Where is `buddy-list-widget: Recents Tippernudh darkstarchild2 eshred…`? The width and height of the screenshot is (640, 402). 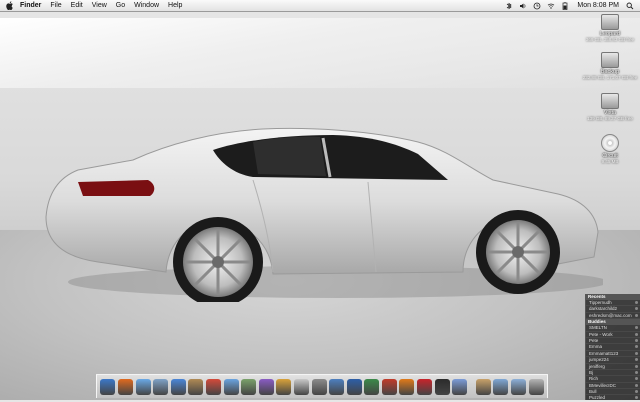 buddy-list-widget: Recents Tippernudh darkstarchild2 eshred… is located at coordinates (612, 348).